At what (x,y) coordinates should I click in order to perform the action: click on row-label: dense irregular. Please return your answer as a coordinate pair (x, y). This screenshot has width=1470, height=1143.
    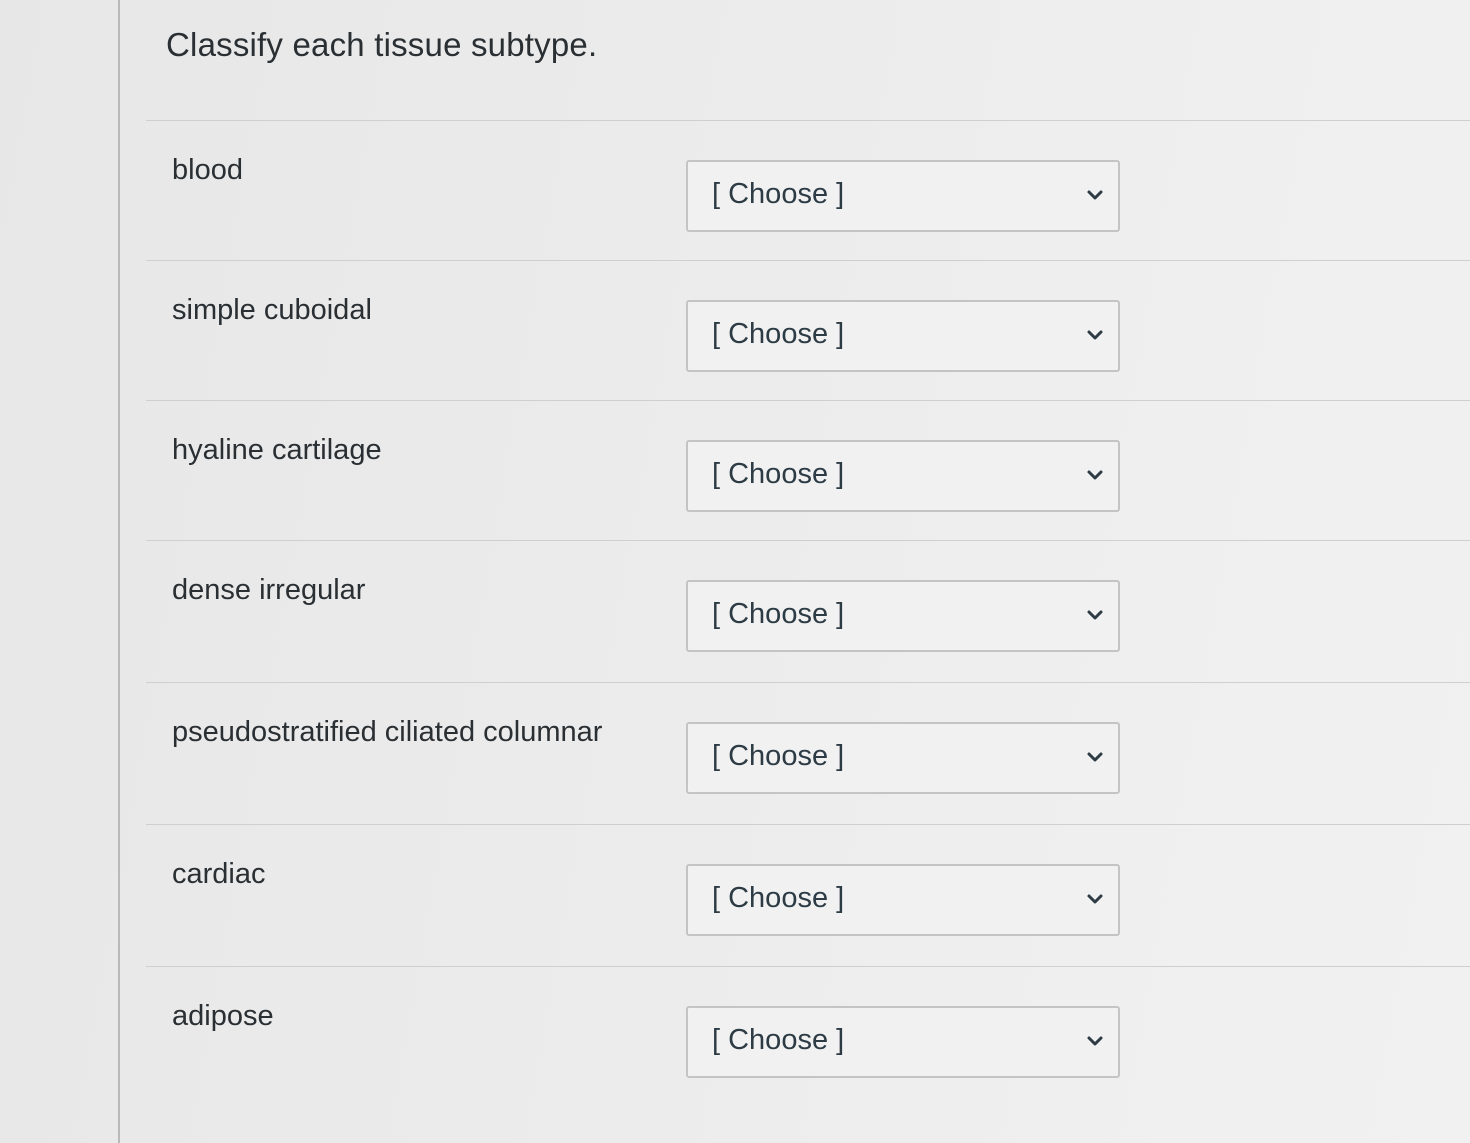
    Looking at the image, I should click on (269, 590).